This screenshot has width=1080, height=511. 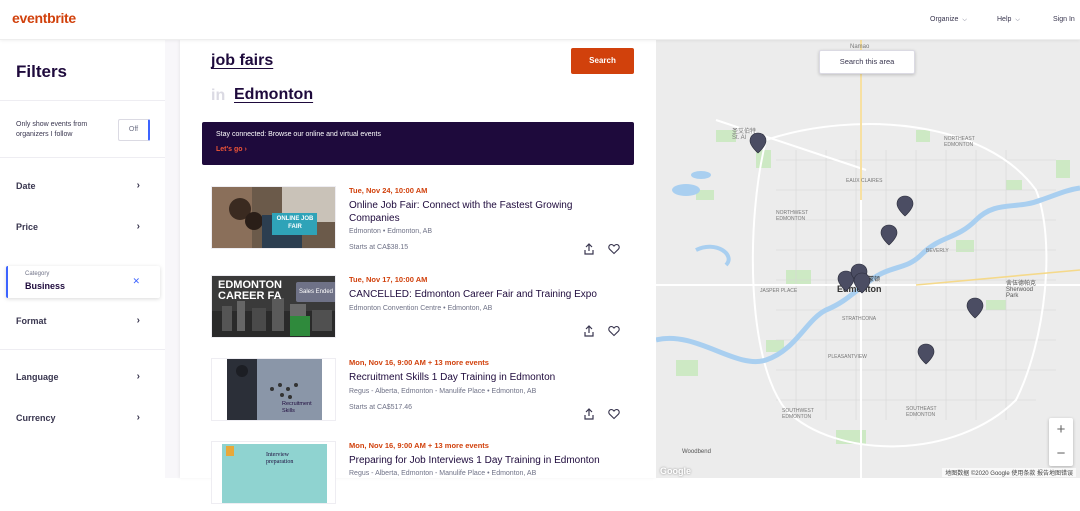 I want to click on event-date: Tue, Nov 17, 10:00 AM, so click(x=388, y=279).